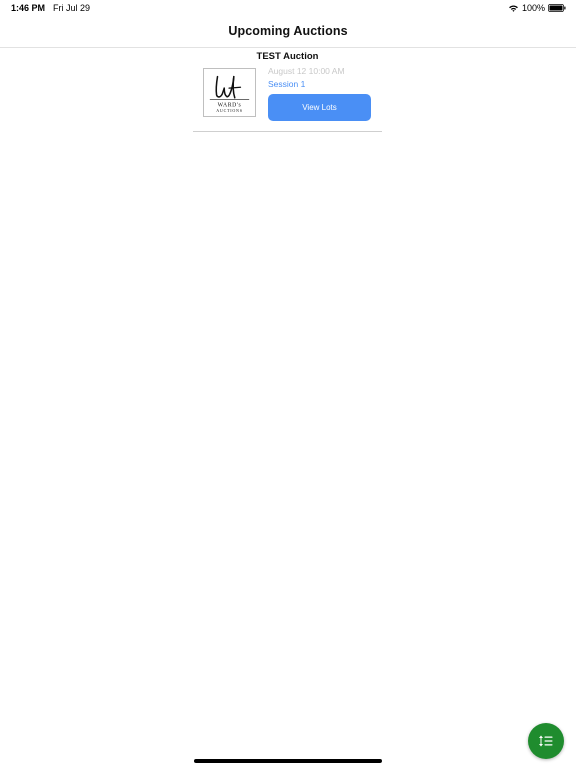 The height and width of the screenshot is (768, 576). Describe the element at coordinates (28, 8) in the screenshot. I see `status-time: 1:46 PM` at that location.